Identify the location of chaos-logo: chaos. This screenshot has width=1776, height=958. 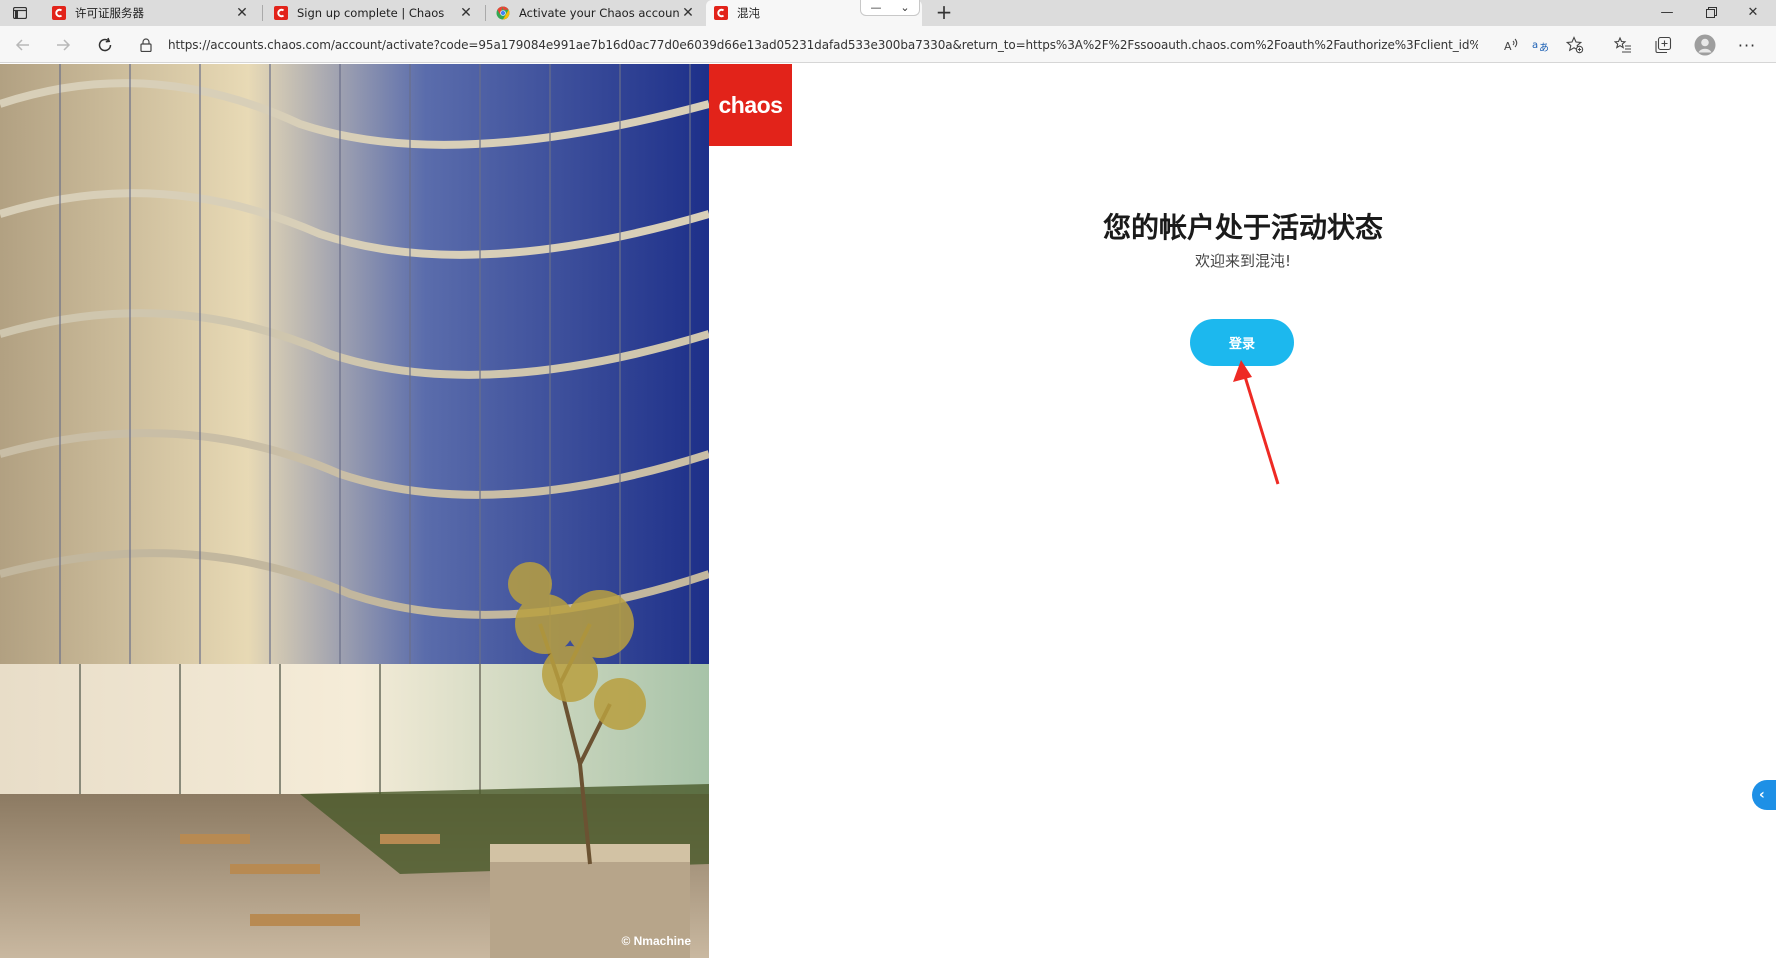
(750, 105).